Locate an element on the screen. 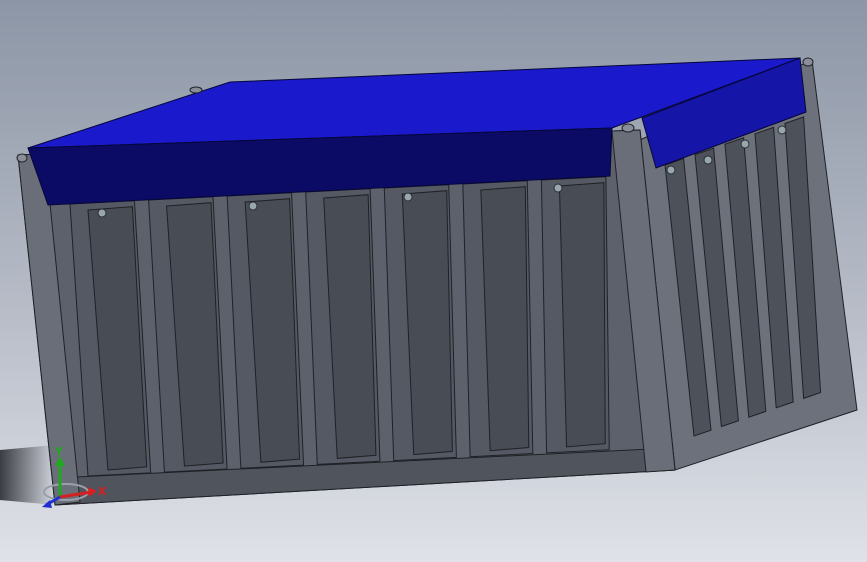 The image size is (867, 562). hinge-rear is located at coordinates (808, 62).